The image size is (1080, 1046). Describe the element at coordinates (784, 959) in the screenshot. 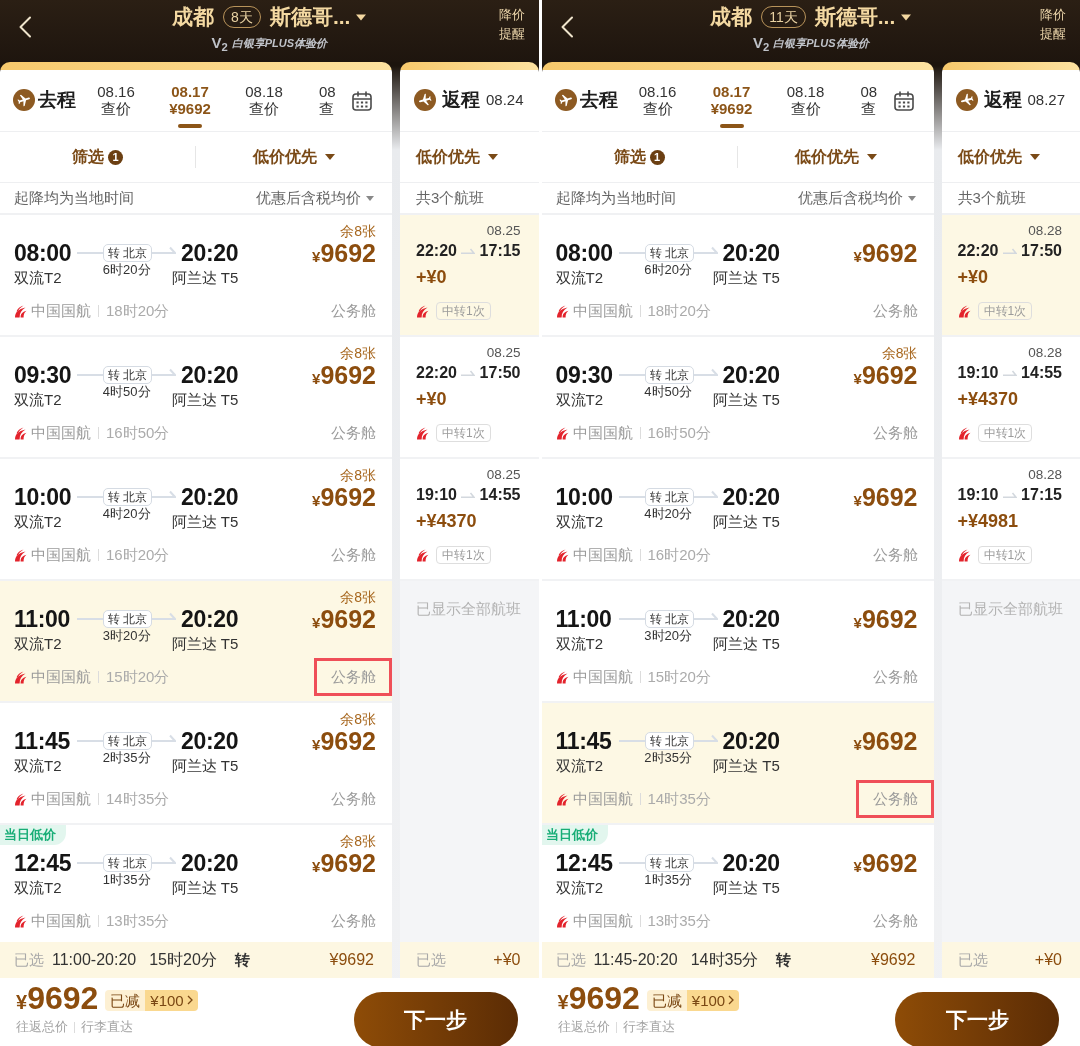

I see `stop-indicator: 转` at that location.